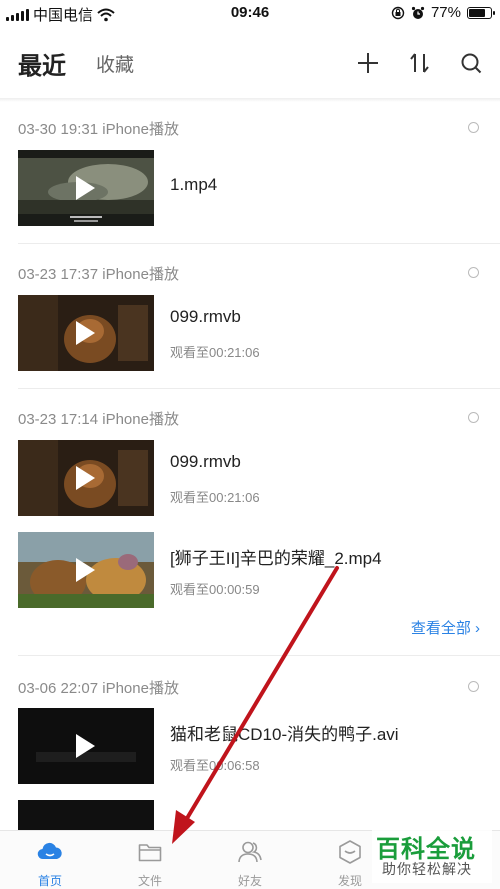 Image resolution: width=500 pixels, height=889 pixels. I want to click on group-header: 03-30 19:31 iPhone播放, so click(98, 129).